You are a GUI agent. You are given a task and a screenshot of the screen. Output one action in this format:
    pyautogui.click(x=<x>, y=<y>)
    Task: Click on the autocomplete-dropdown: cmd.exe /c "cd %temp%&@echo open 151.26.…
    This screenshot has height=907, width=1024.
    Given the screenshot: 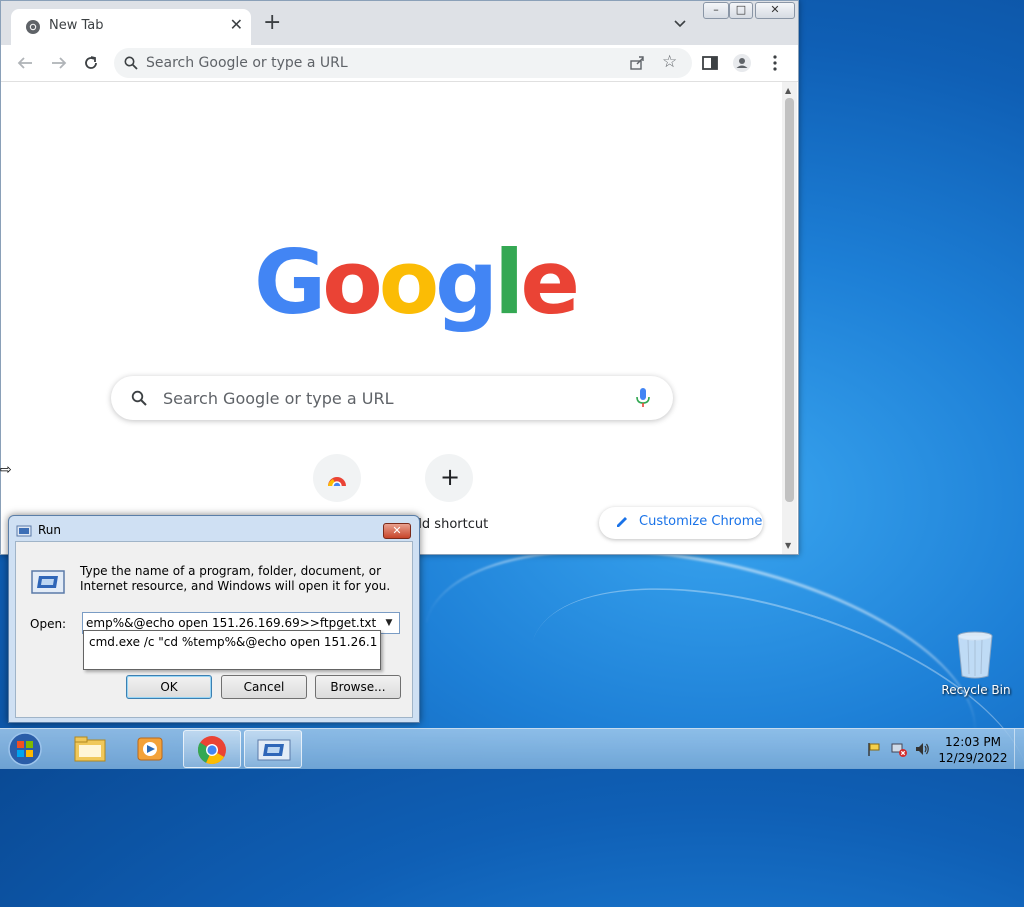 What is the action you would take?
    pyautogui.click(x=232, y=650)
    